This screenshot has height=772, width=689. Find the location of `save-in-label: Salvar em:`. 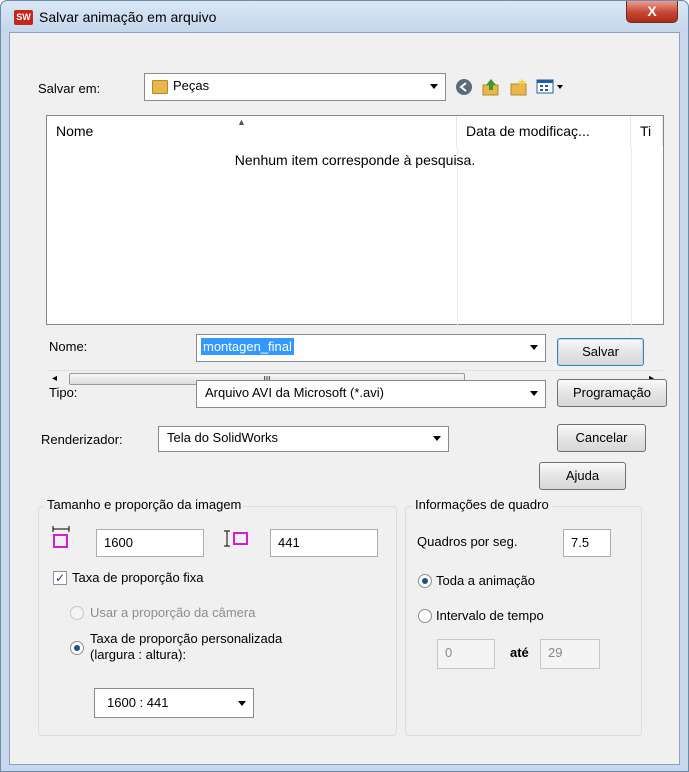

save-in-label: Salvar em: is located at coordinates (69, 88).